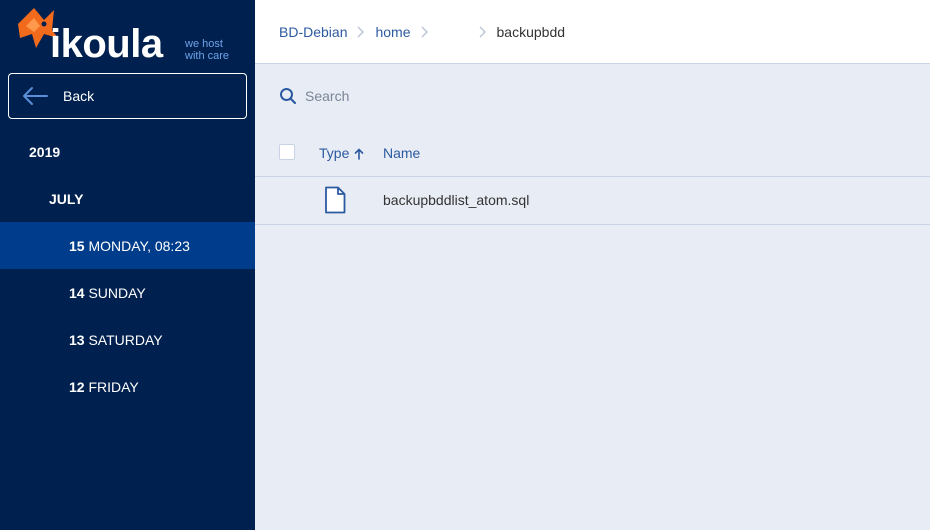 The image size is (930, 530). I want to click on table-header: Type Name, so click(592, 153).